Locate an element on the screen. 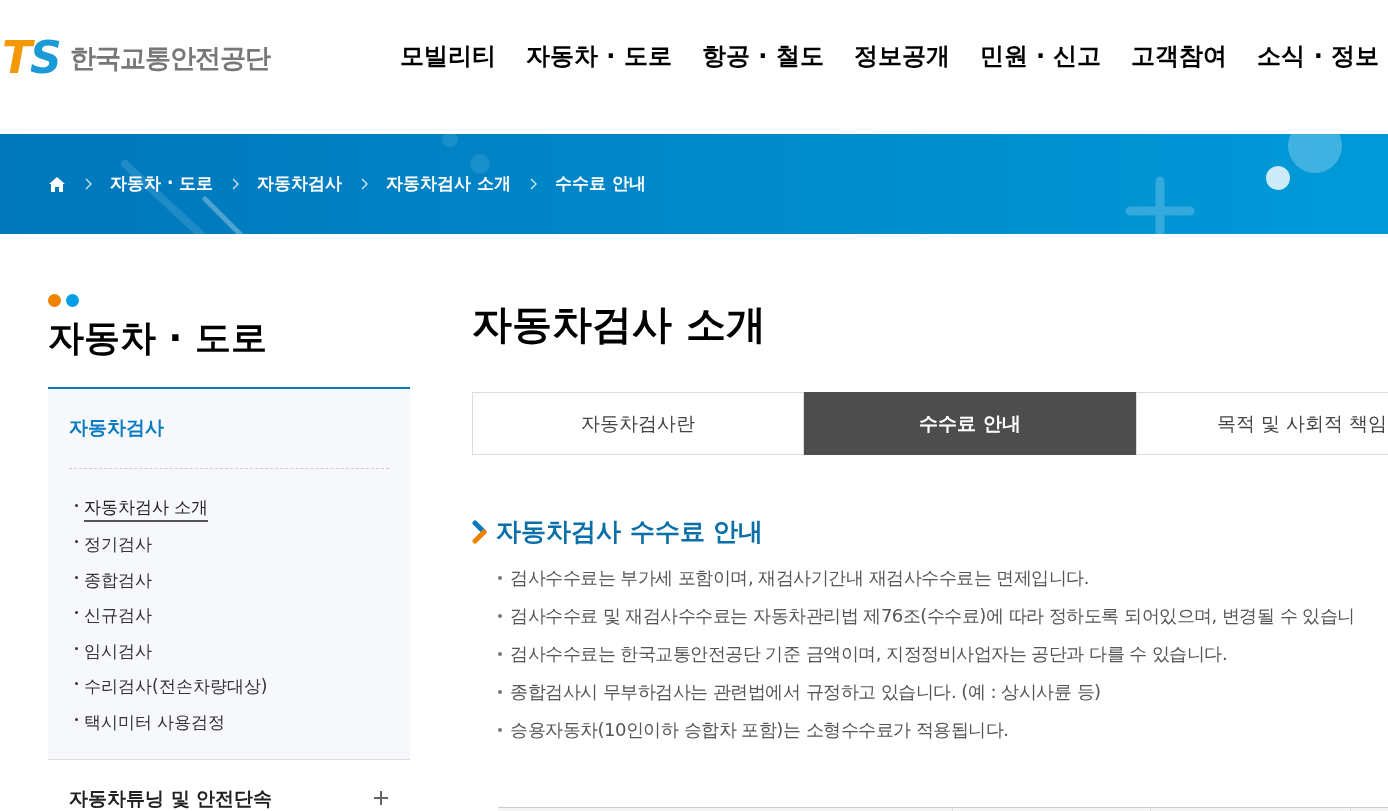 The width and height of the screenshot is (1388, 811). breadcrumb-link: 자동차검사 is located at coordinates (300, 184).